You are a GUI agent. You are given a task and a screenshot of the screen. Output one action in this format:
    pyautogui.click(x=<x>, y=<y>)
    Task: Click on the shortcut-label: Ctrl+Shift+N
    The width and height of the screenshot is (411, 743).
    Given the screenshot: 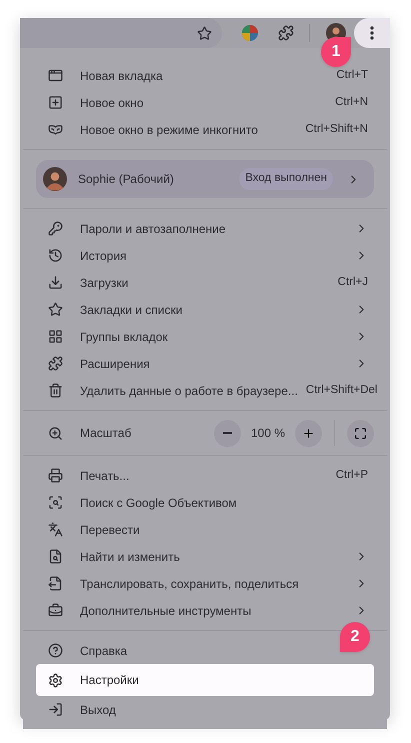 What is the action you would take?
    pyautogui.click(x=336, y=129)
    